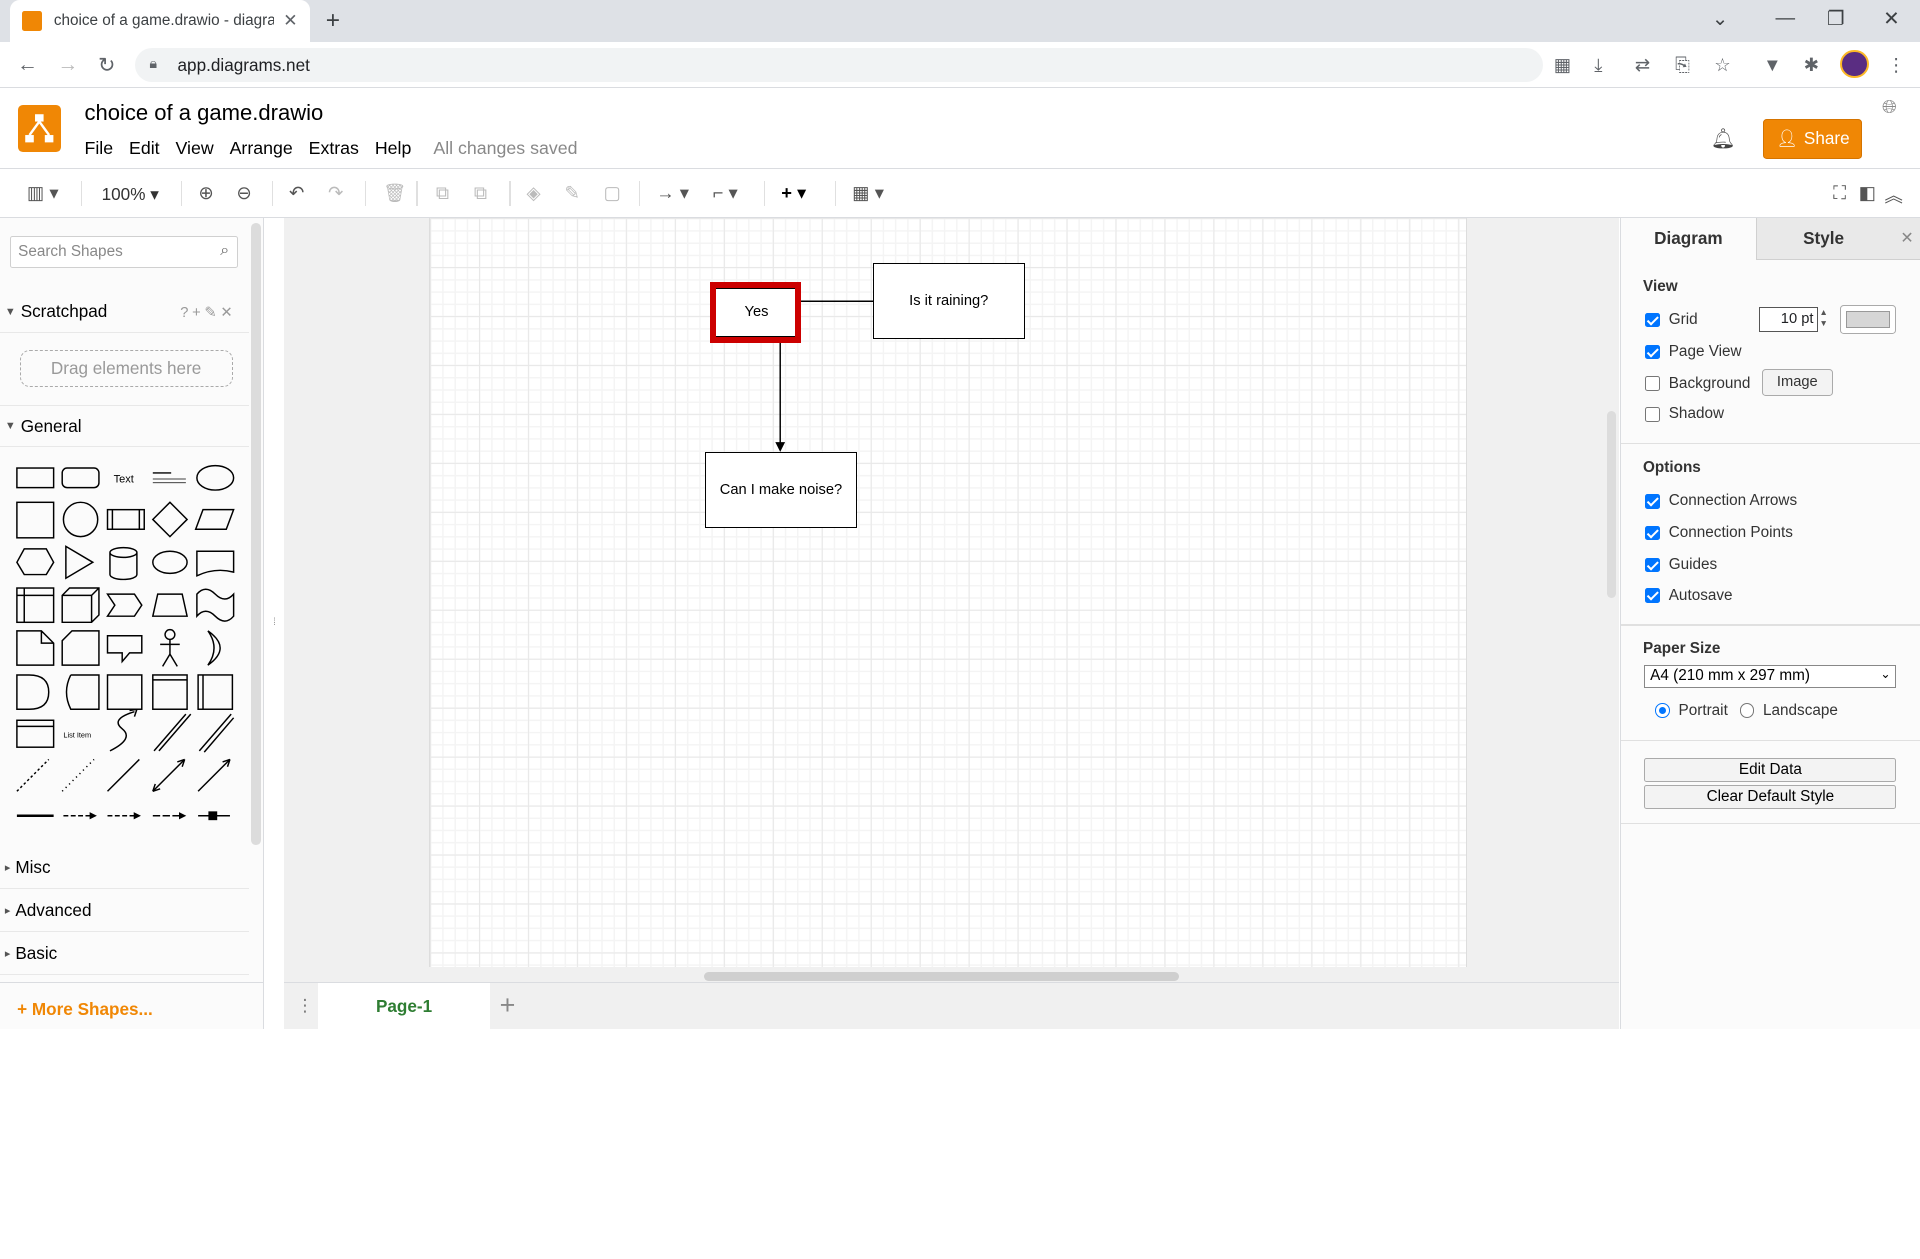 This screenshot has width=1920, height=1259. I want to click on connection-style-icon: → ▾, so click(672, 193).